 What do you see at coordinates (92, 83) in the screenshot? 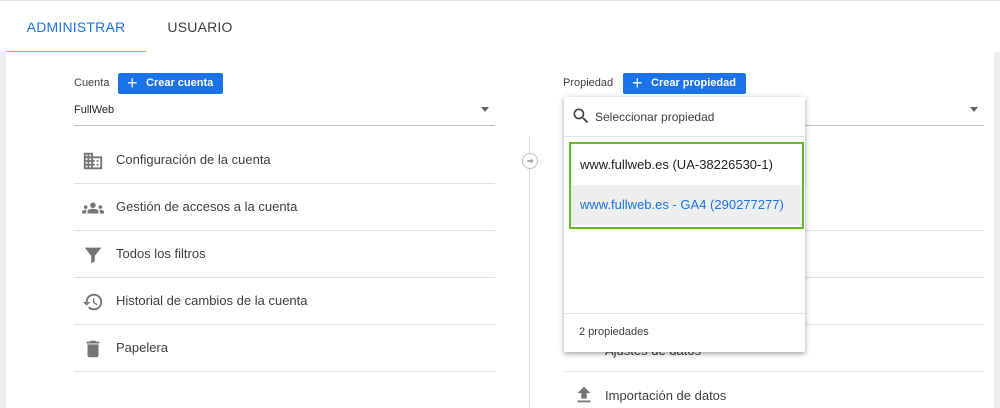
I see `account-label: Cuenta` at bounding box center [92, 83].